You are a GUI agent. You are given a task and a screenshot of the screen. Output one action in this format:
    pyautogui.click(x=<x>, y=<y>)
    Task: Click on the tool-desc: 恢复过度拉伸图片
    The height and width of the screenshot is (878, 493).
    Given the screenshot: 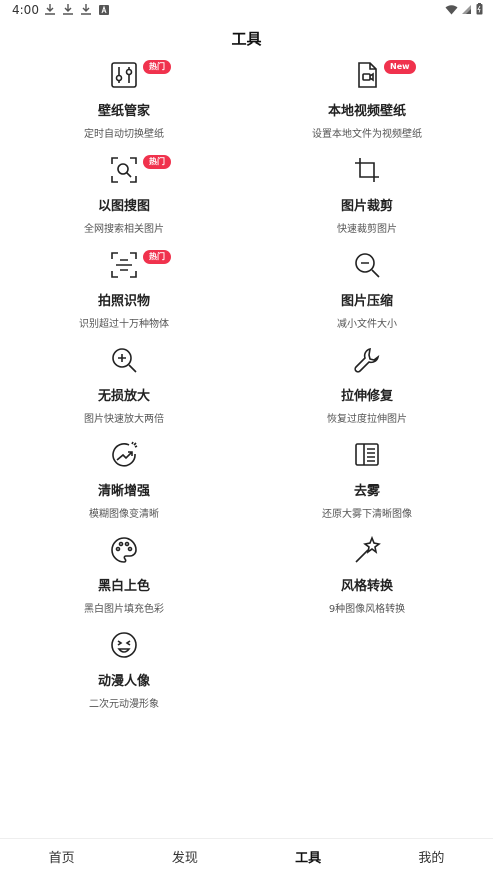 What is the action you would take?
    pyautogui.click(x=367, y=419)
    